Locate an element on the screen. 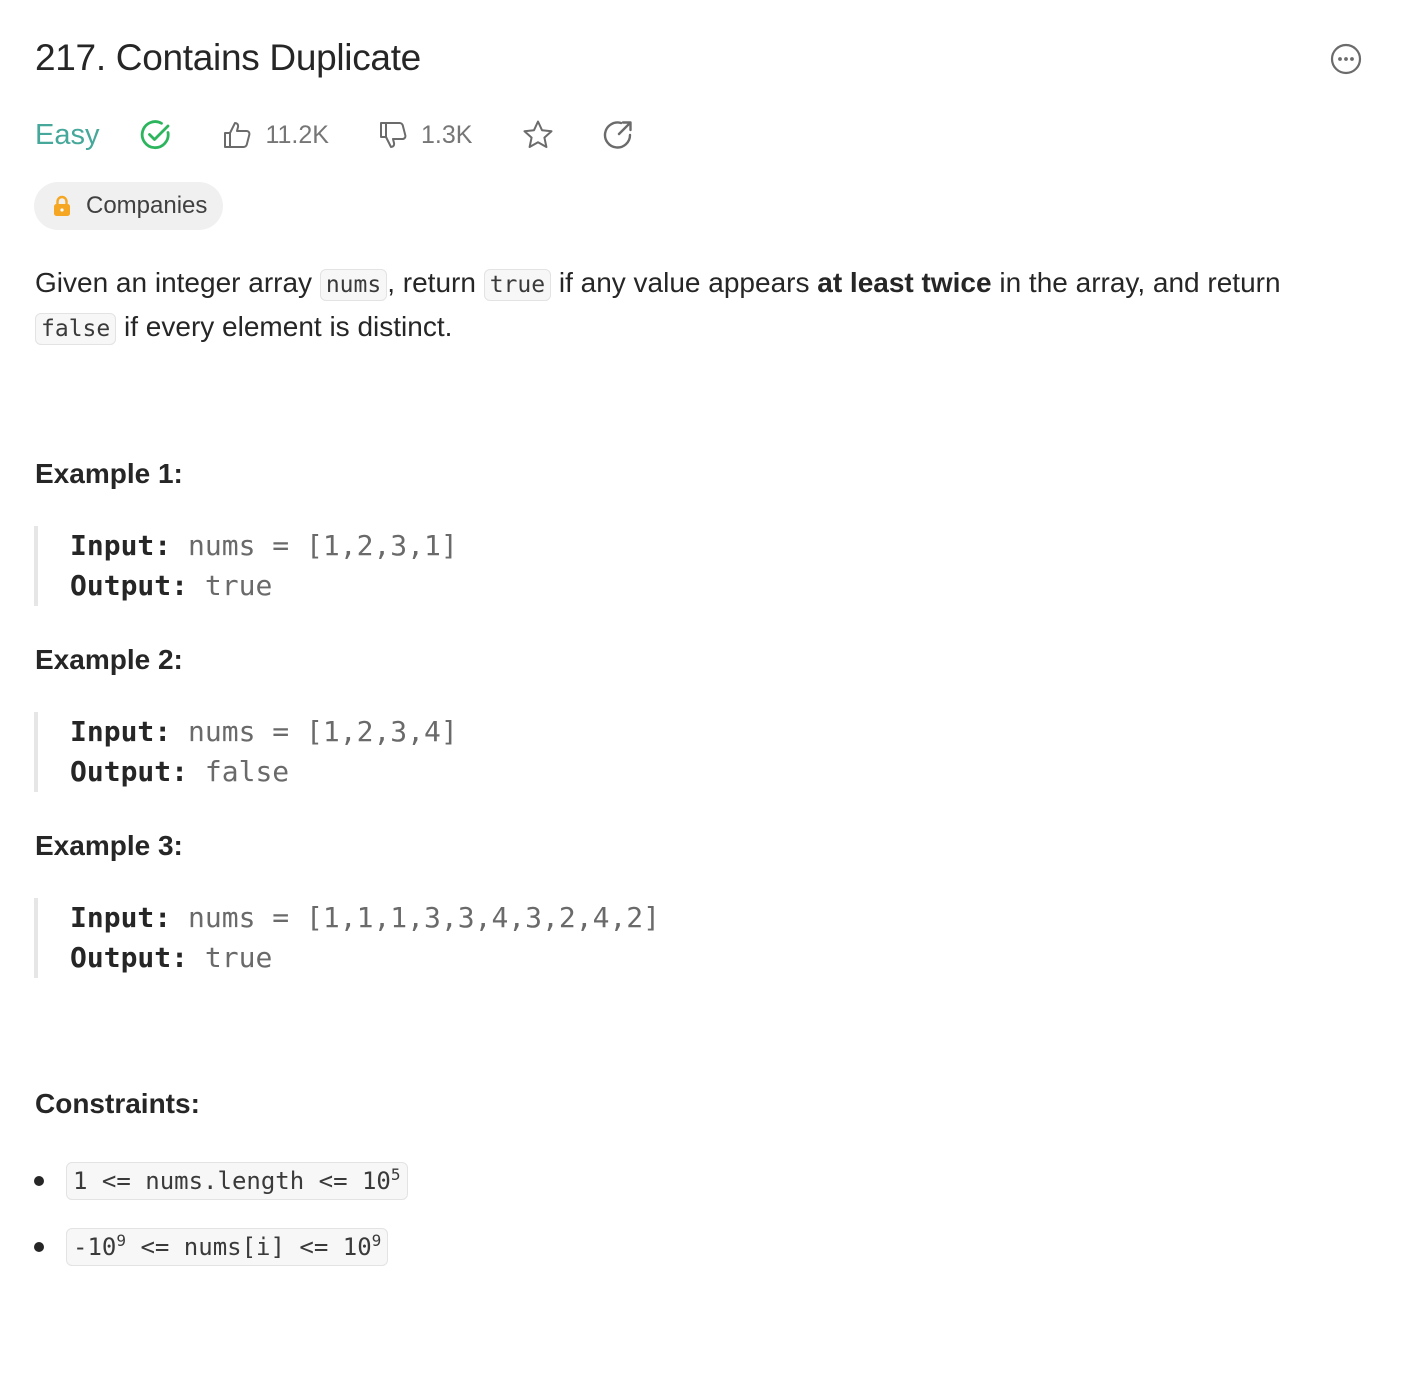 The image size is (1410, 1384). output-value: false is located at coordinates (247, 771).